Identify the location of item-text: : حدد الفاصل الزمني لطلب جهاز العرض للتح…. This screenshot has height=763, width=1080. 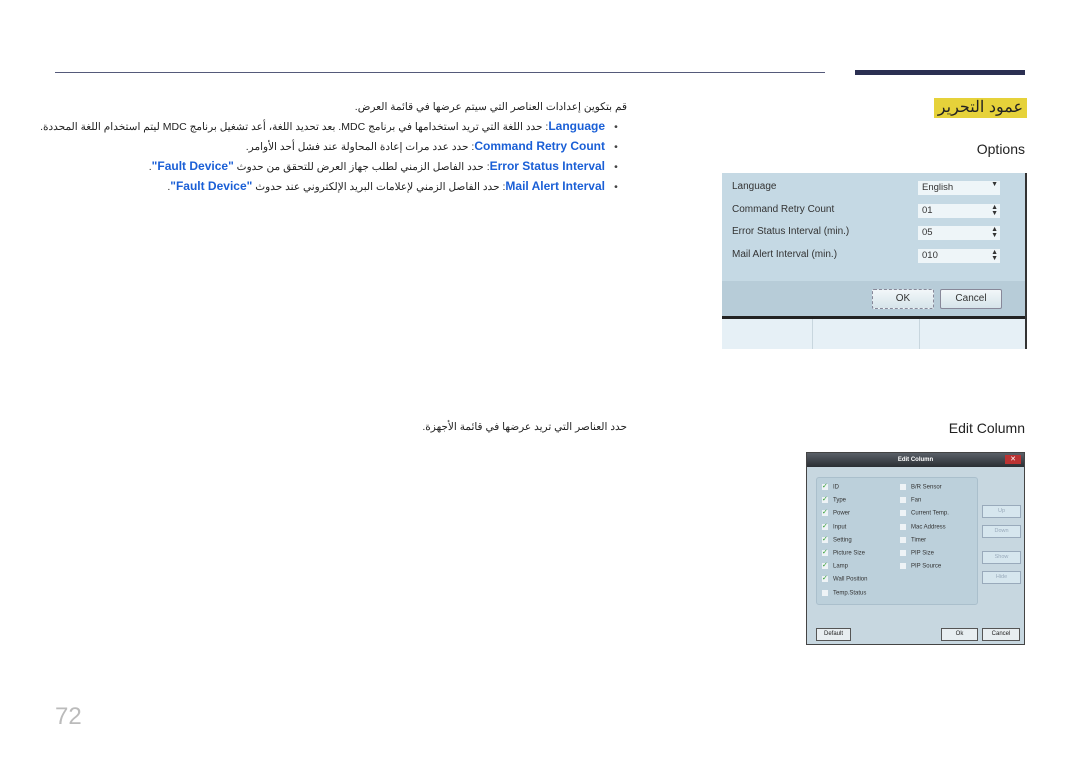
(361, 167).